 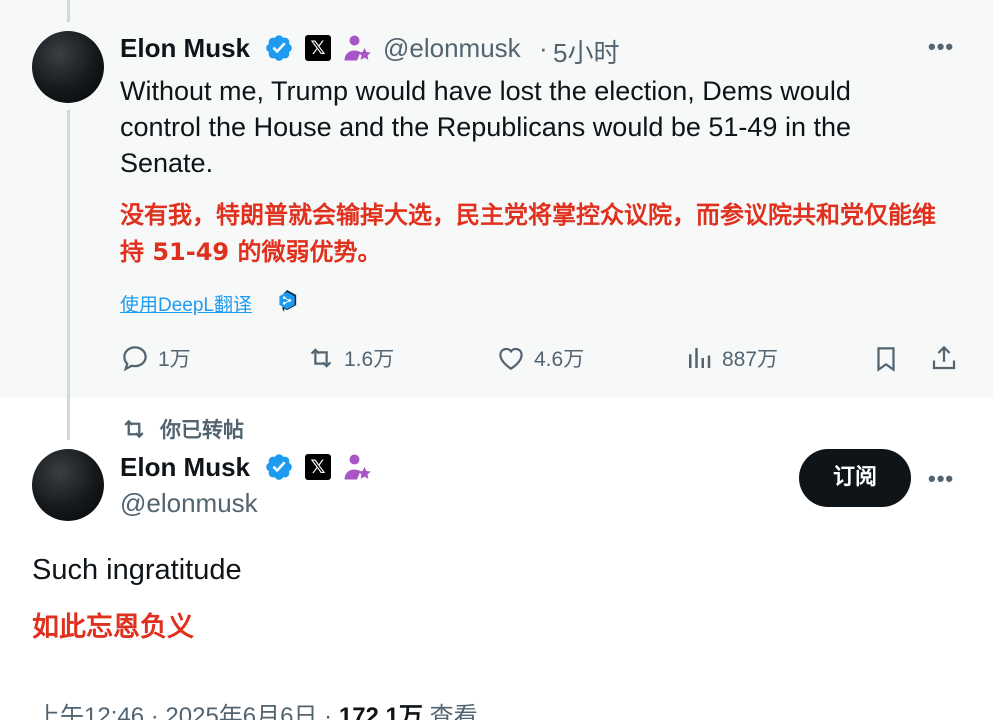 I want to click on views-button: 887万, so click(x=731, y=358).